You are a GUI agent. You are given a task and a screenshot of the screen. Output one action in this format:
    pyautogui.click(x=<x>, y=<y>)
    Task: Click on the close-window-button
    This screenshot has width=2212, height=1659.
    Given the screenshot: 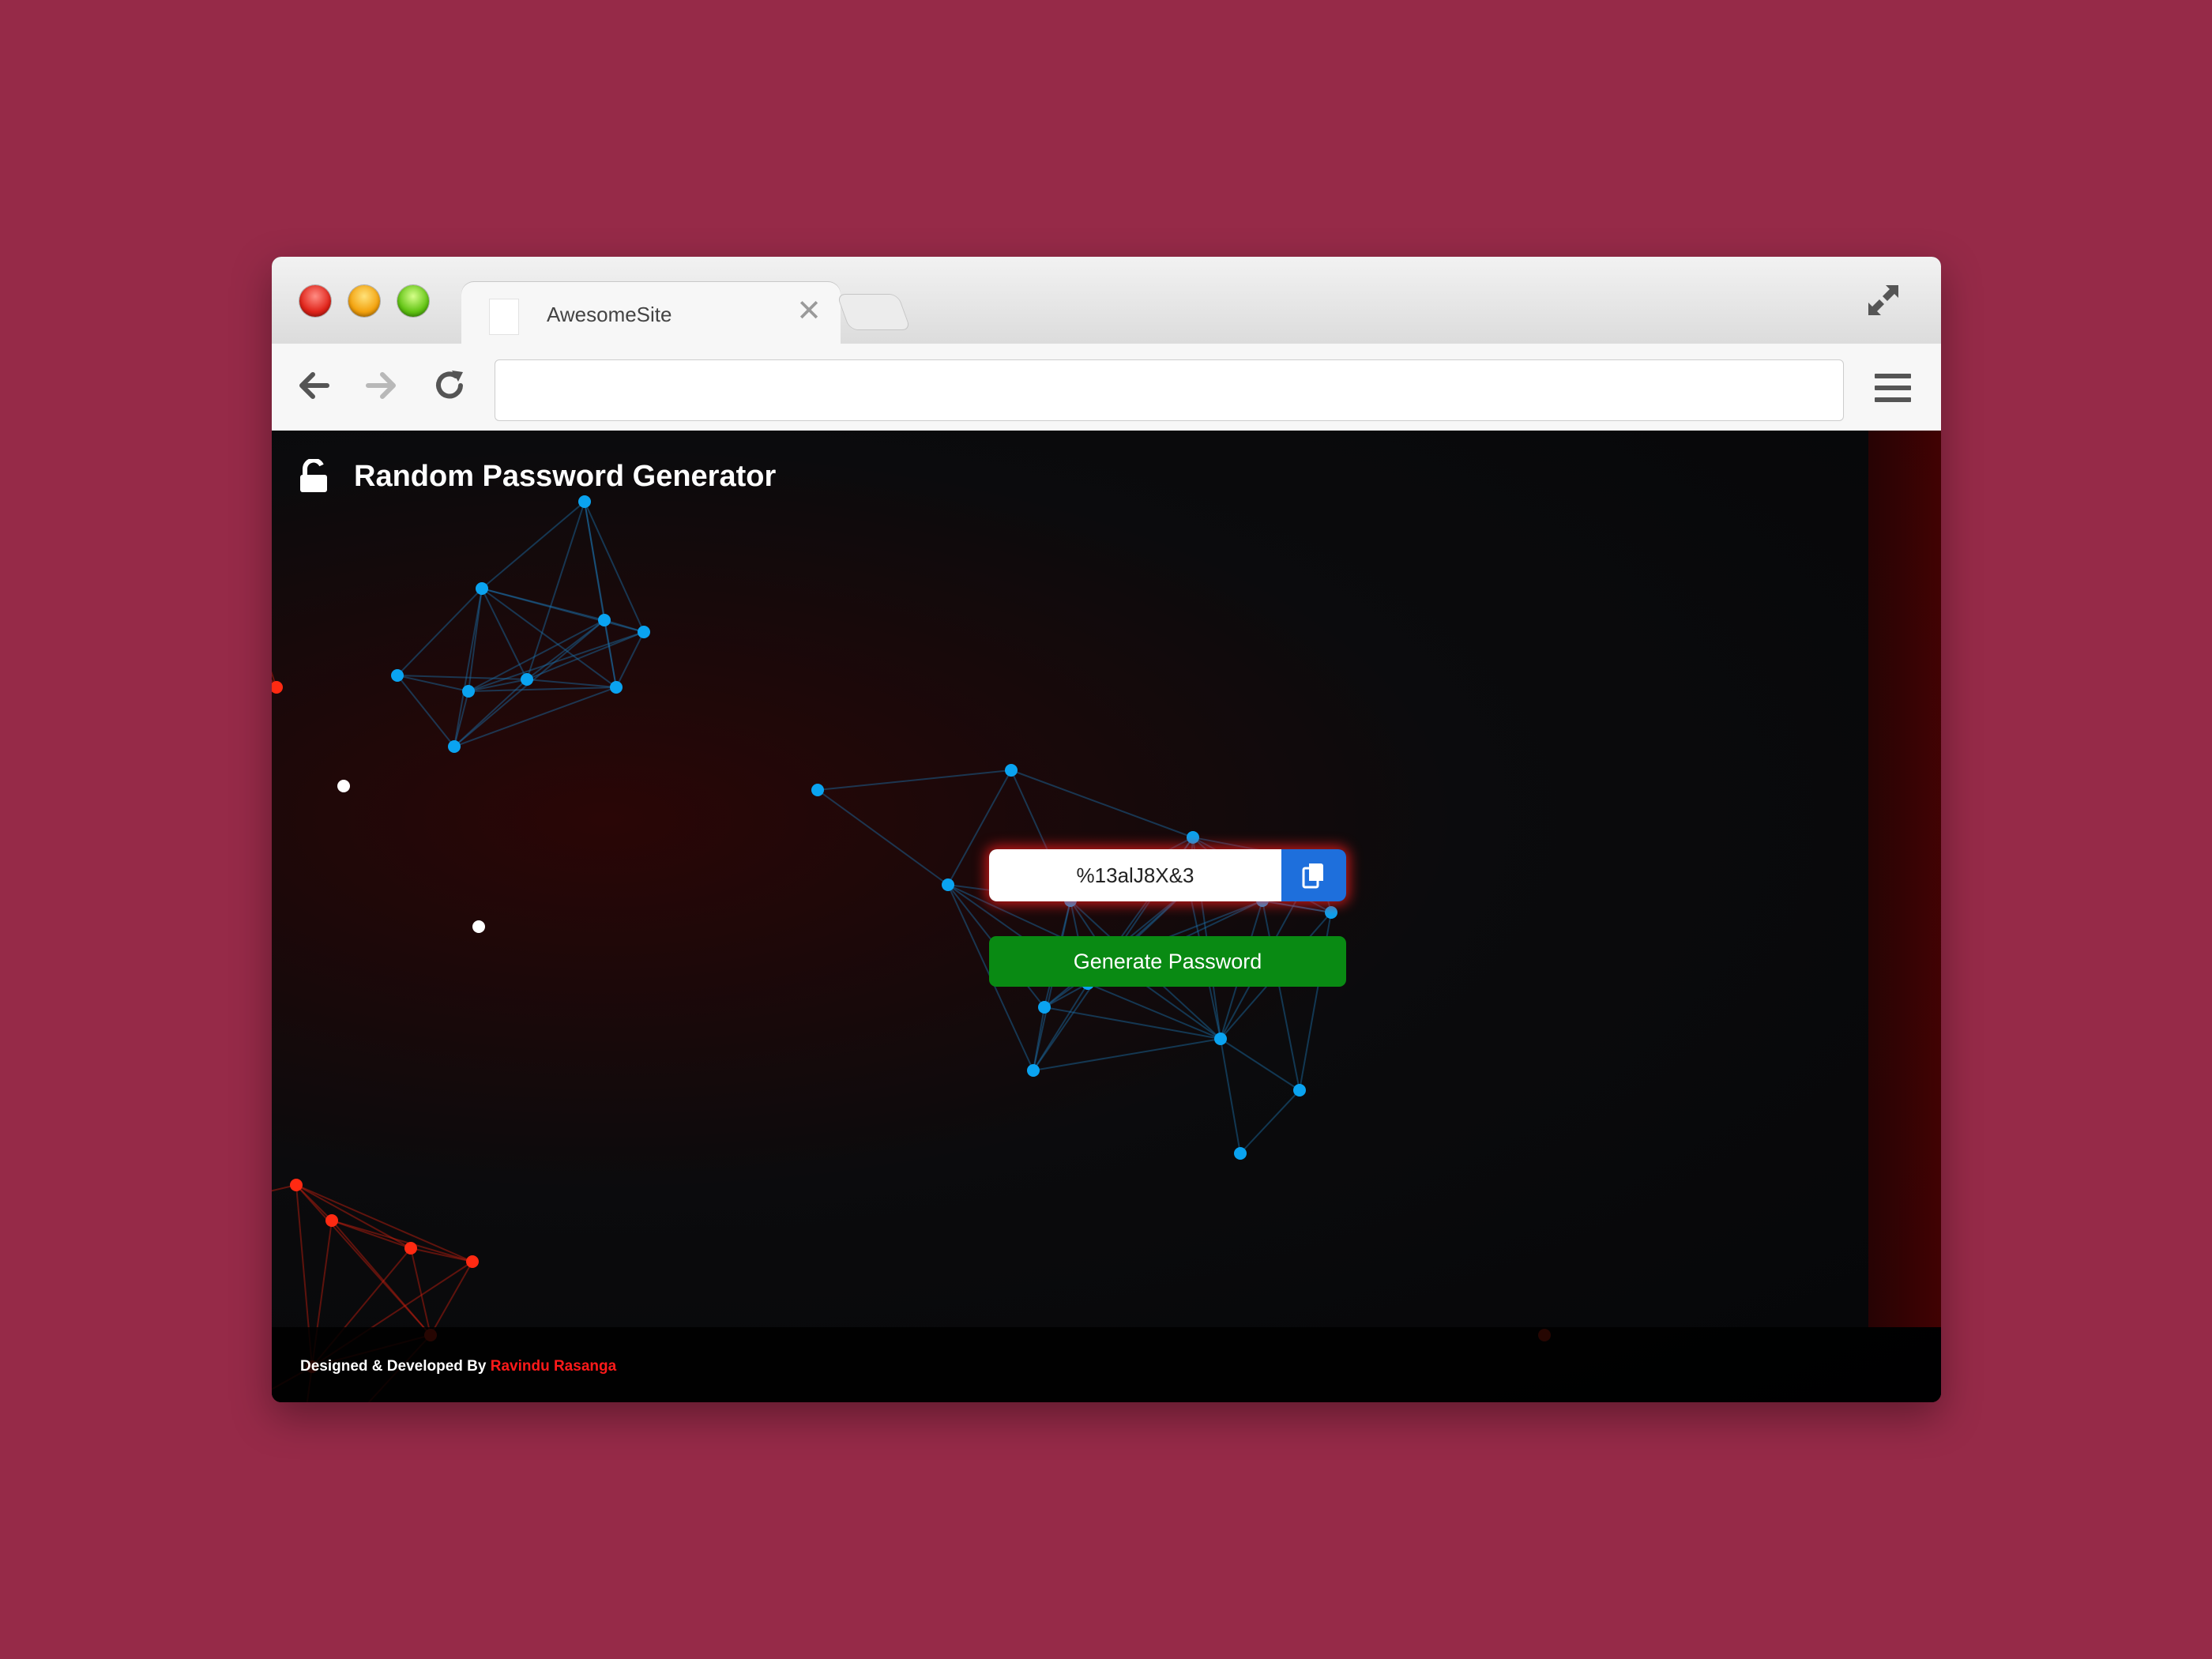 What is the action you would take?
    pyautogui.click(x=315, y=301)
    